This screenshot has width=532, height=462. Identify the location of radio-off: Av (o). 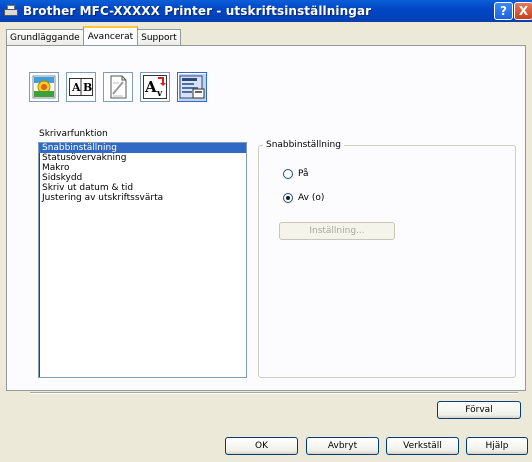
(303, 198).